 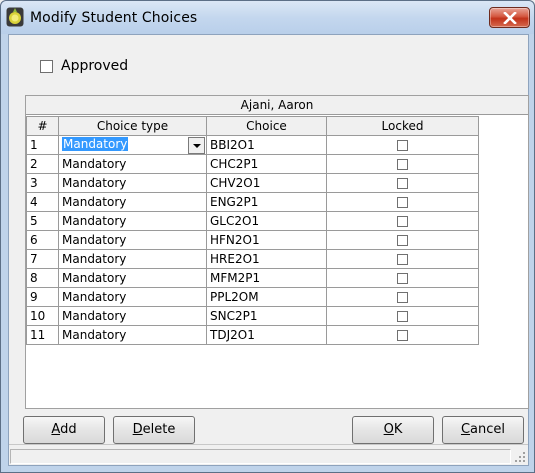 What do you see at coordinates (68, 429) in the screenshot?
I see `add-label-rest: dd` at bounding box center [68, 429].